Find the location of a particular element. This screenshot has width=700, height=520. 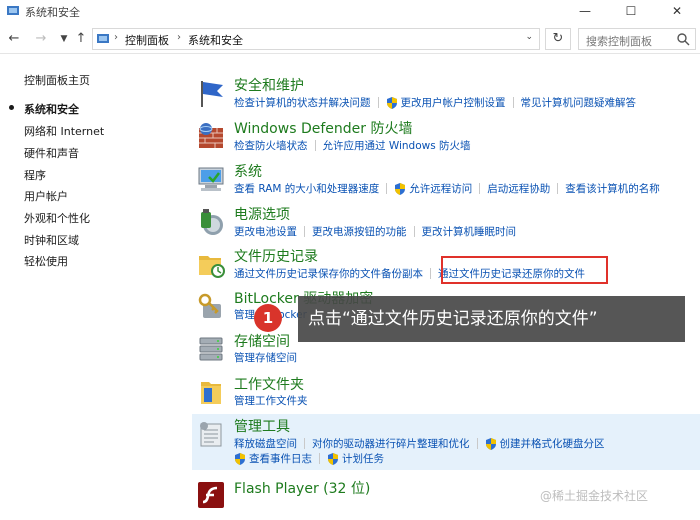

back-arrow-icon: ← is located at coordinates (14, 39).